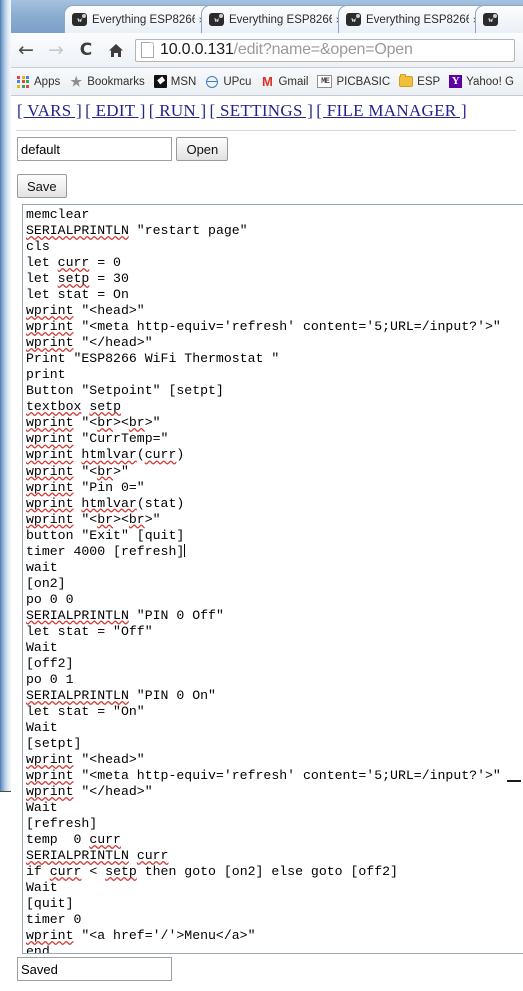 The image size is (523, 991). I want to click on browser-tab-3: w Everything ESP8266 - ×, so click(413, 19).